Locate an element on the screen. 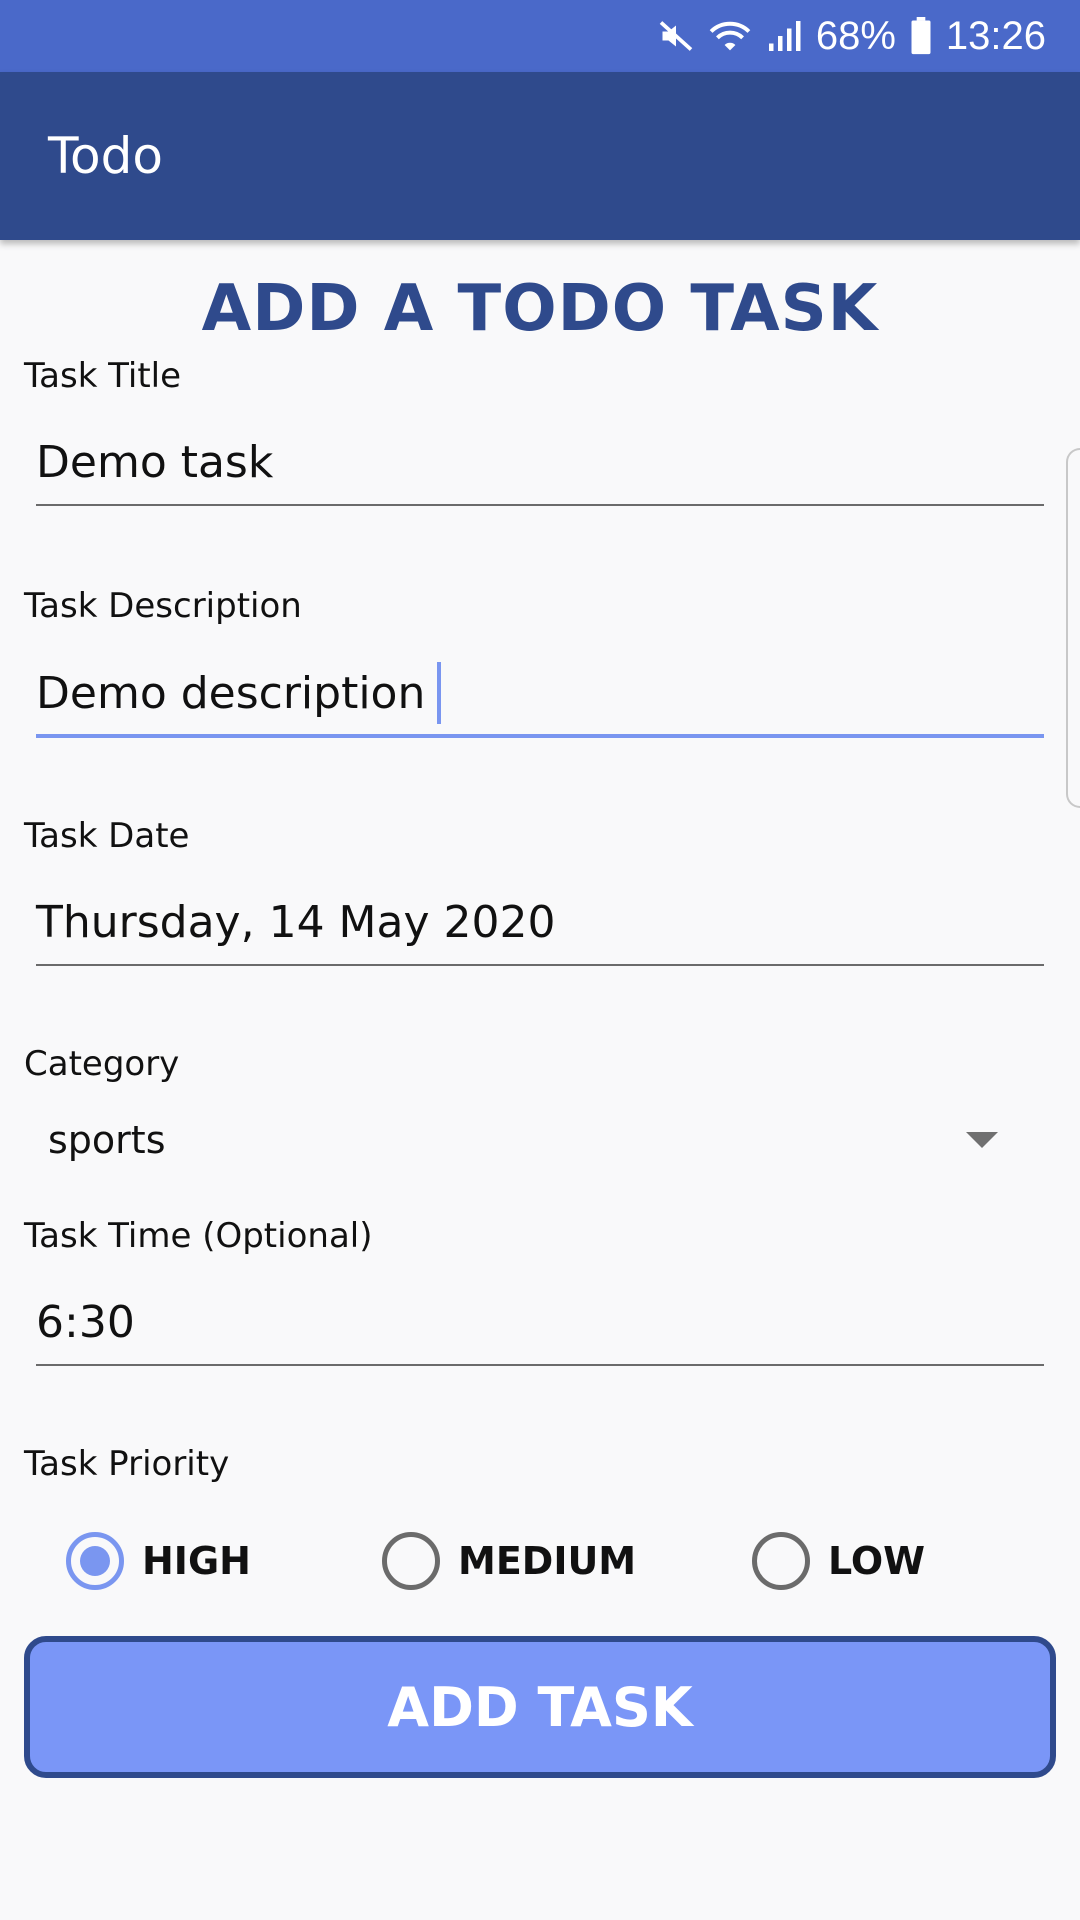 This screenshot has width=1080, height=1920. task-description-label: Task Description is located at coordinates (163, 606).